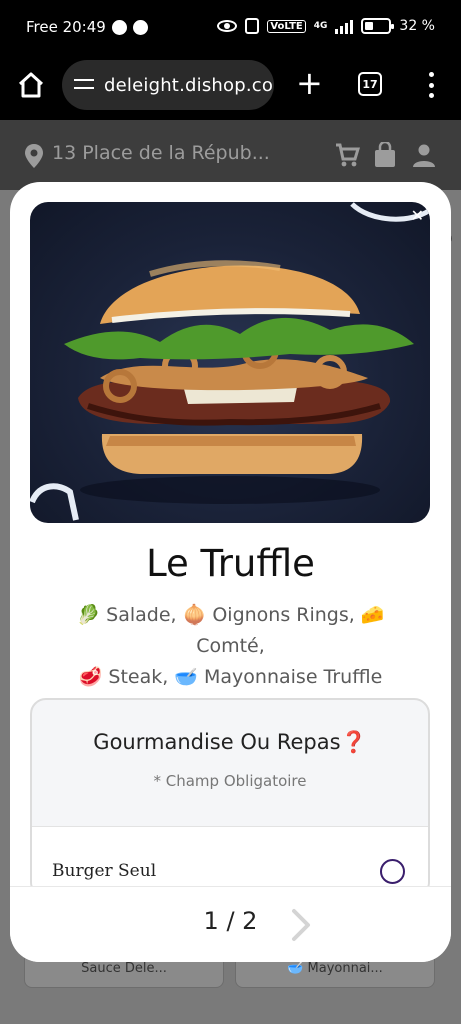 The image size is (461, 1024). Describe the element at coordinates (230, 630) in the screenshot. I see `ingredients-line: 🥬 Salade, 🧅 Oignons Rings, 🧀 Comté,` at that location.